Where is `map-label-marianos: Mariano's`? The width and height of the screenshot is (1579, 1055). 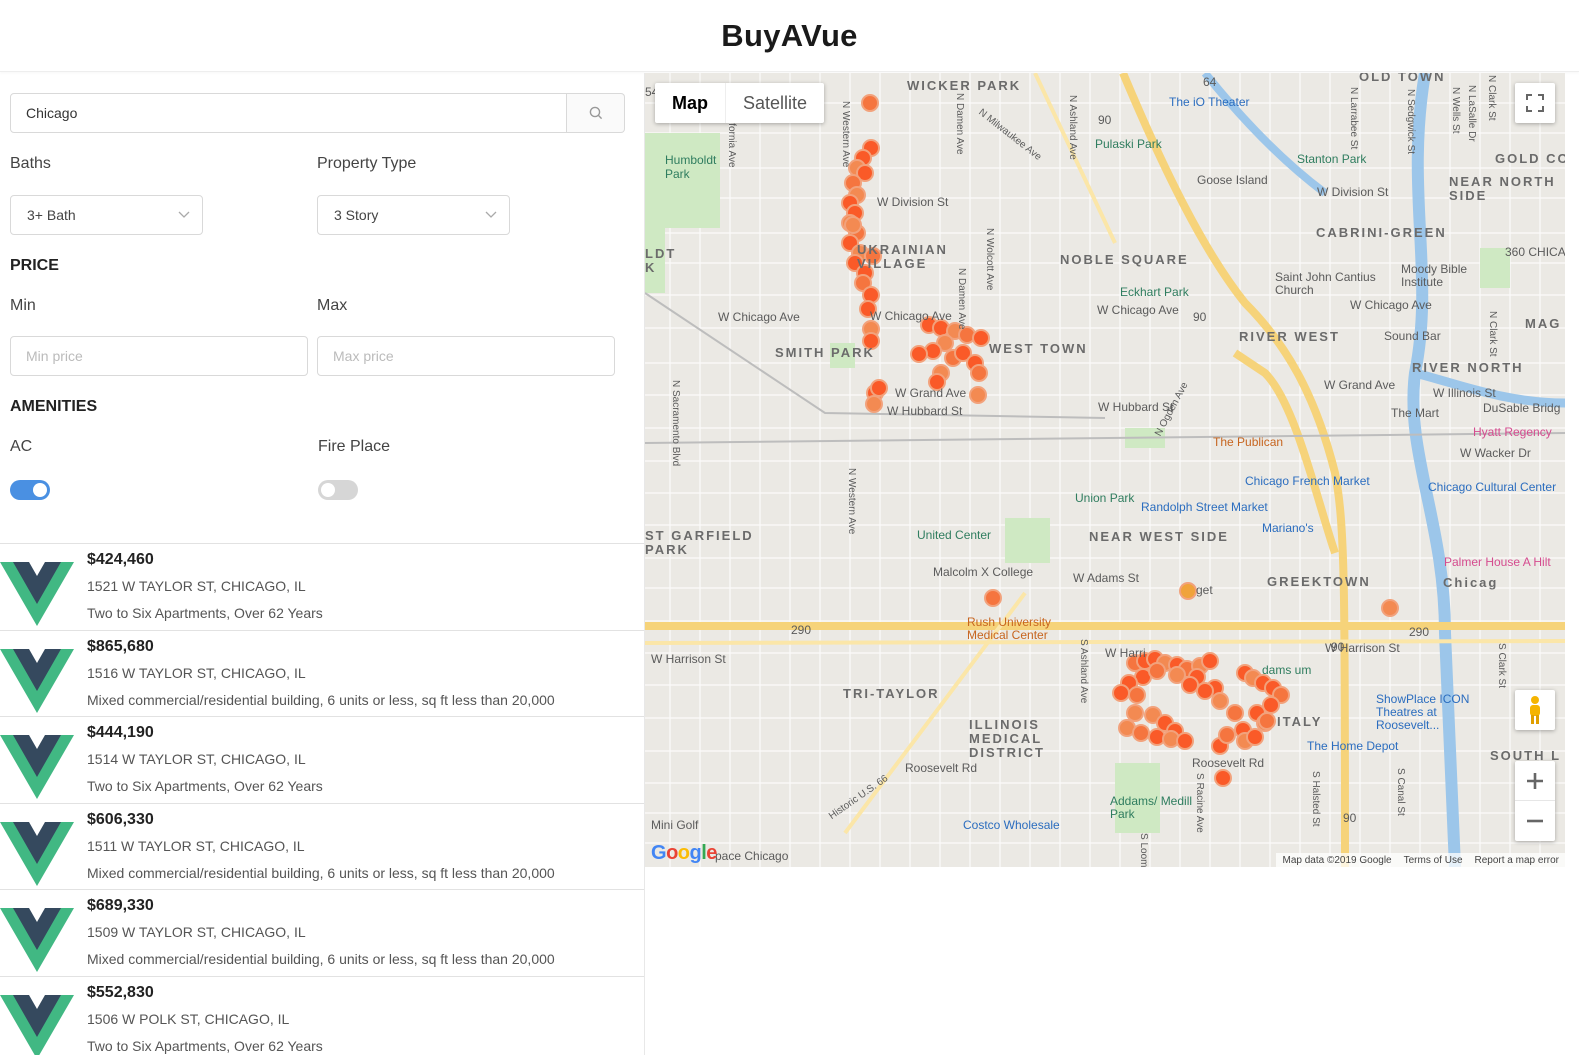 map-label-marianos: Mariano's is located at coordinates (1288, 528).